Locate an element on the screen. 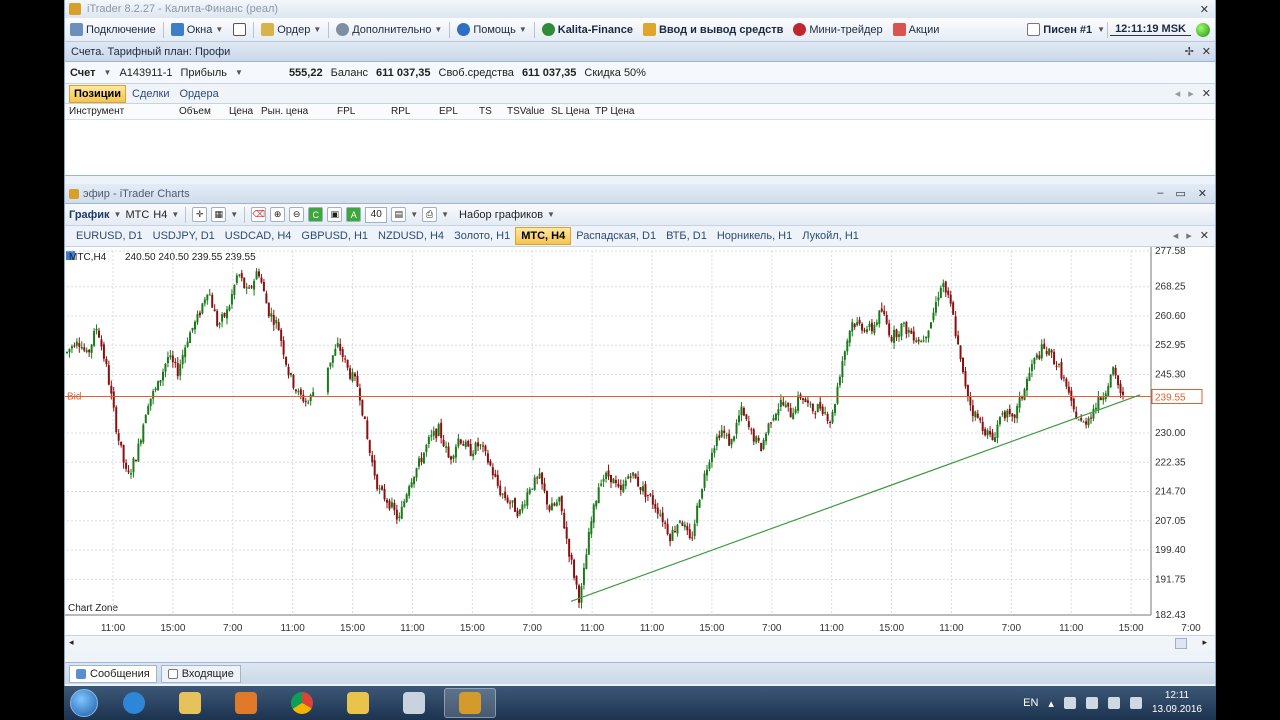 The width and height of the screenshot is (1280, 720). fit-screen-icon: ▣ is located at coordinates (335, 214).